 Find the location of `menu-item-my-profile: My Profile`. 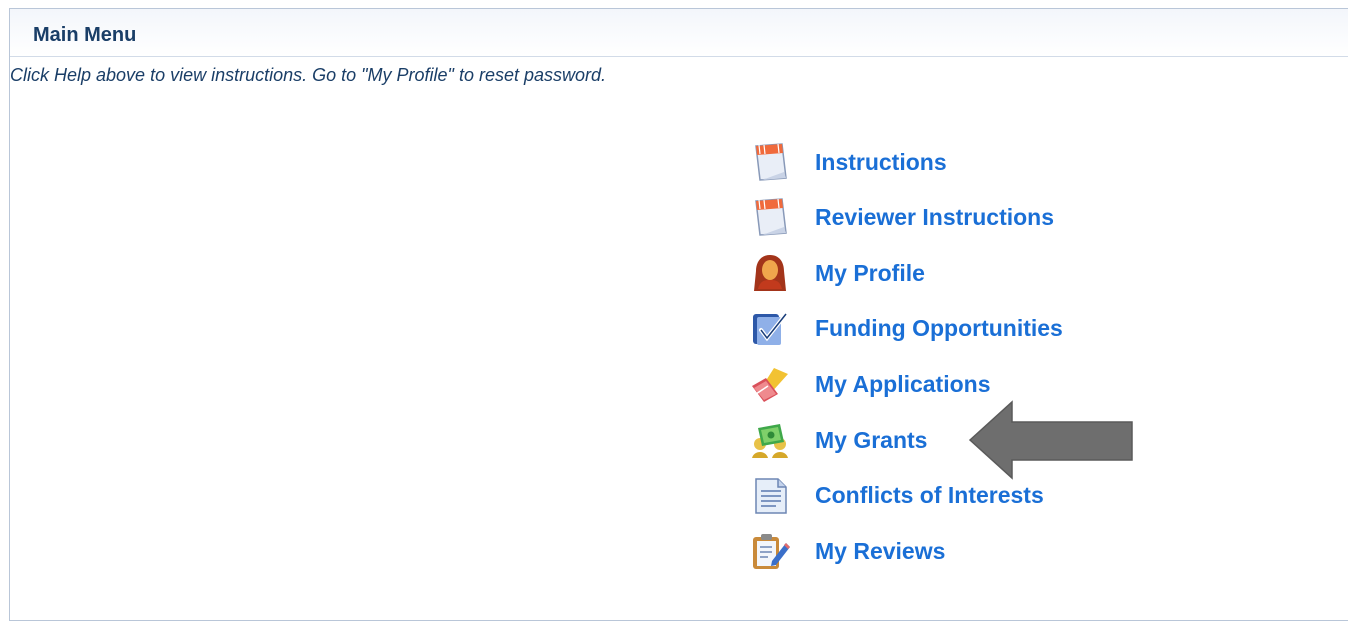

menu-item-my-profile: My Profile is located at coordinates (950, 273).